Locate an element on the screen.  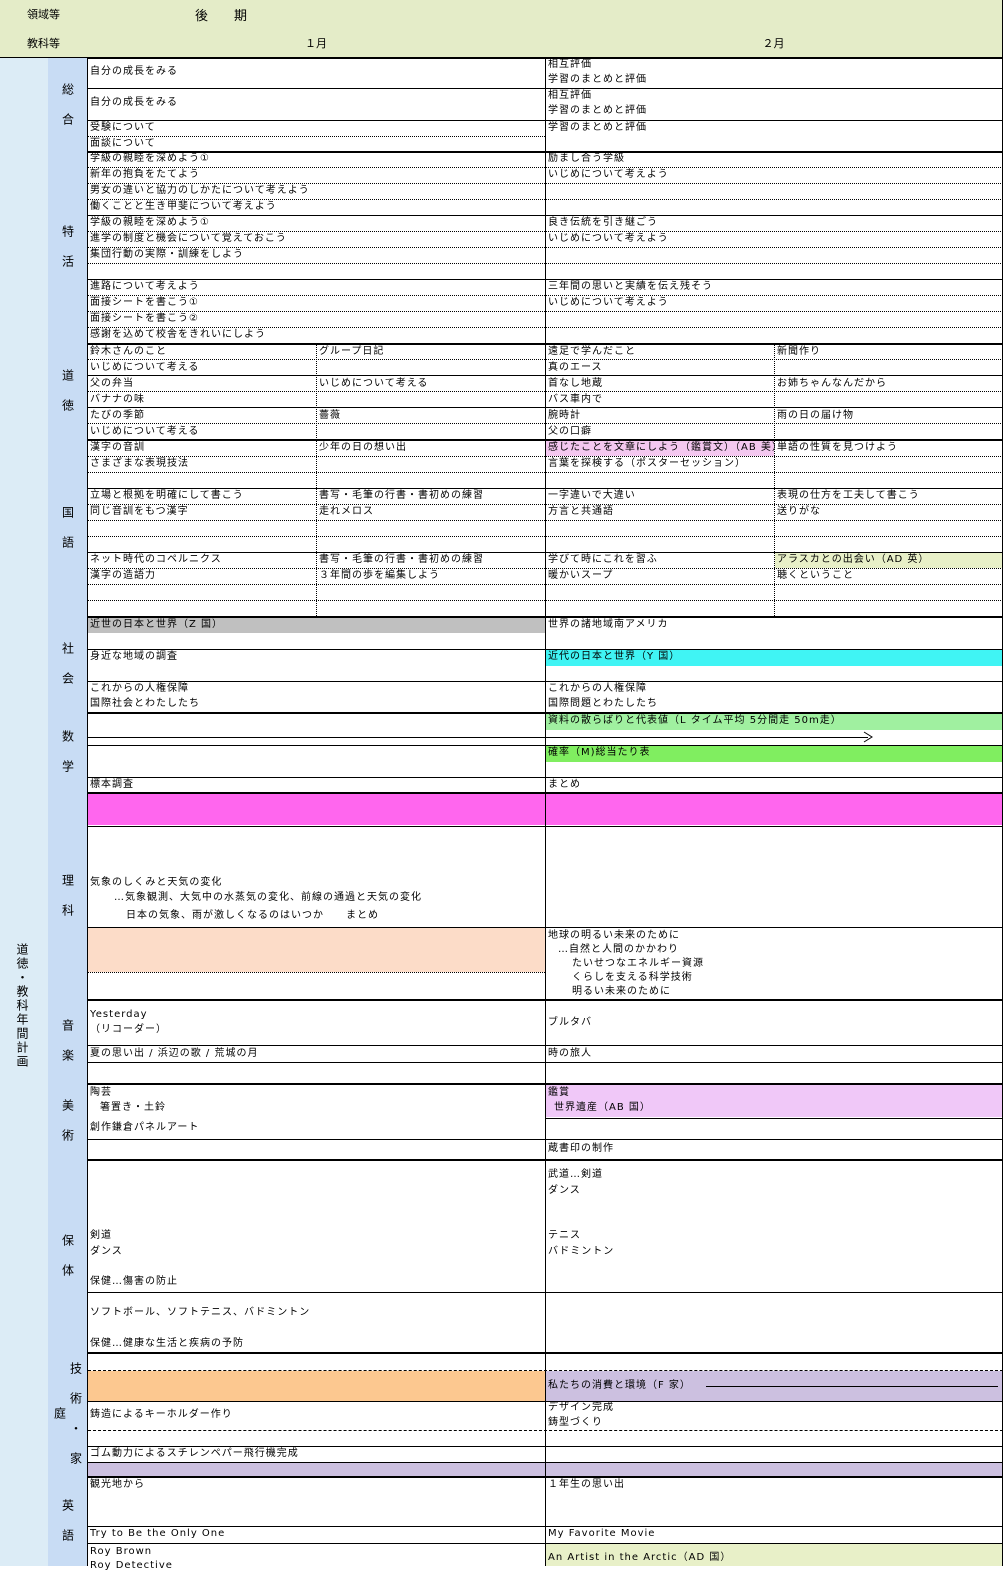
shakai-cell-c1: これからの人権保障 is located at coordinates (139, 688).